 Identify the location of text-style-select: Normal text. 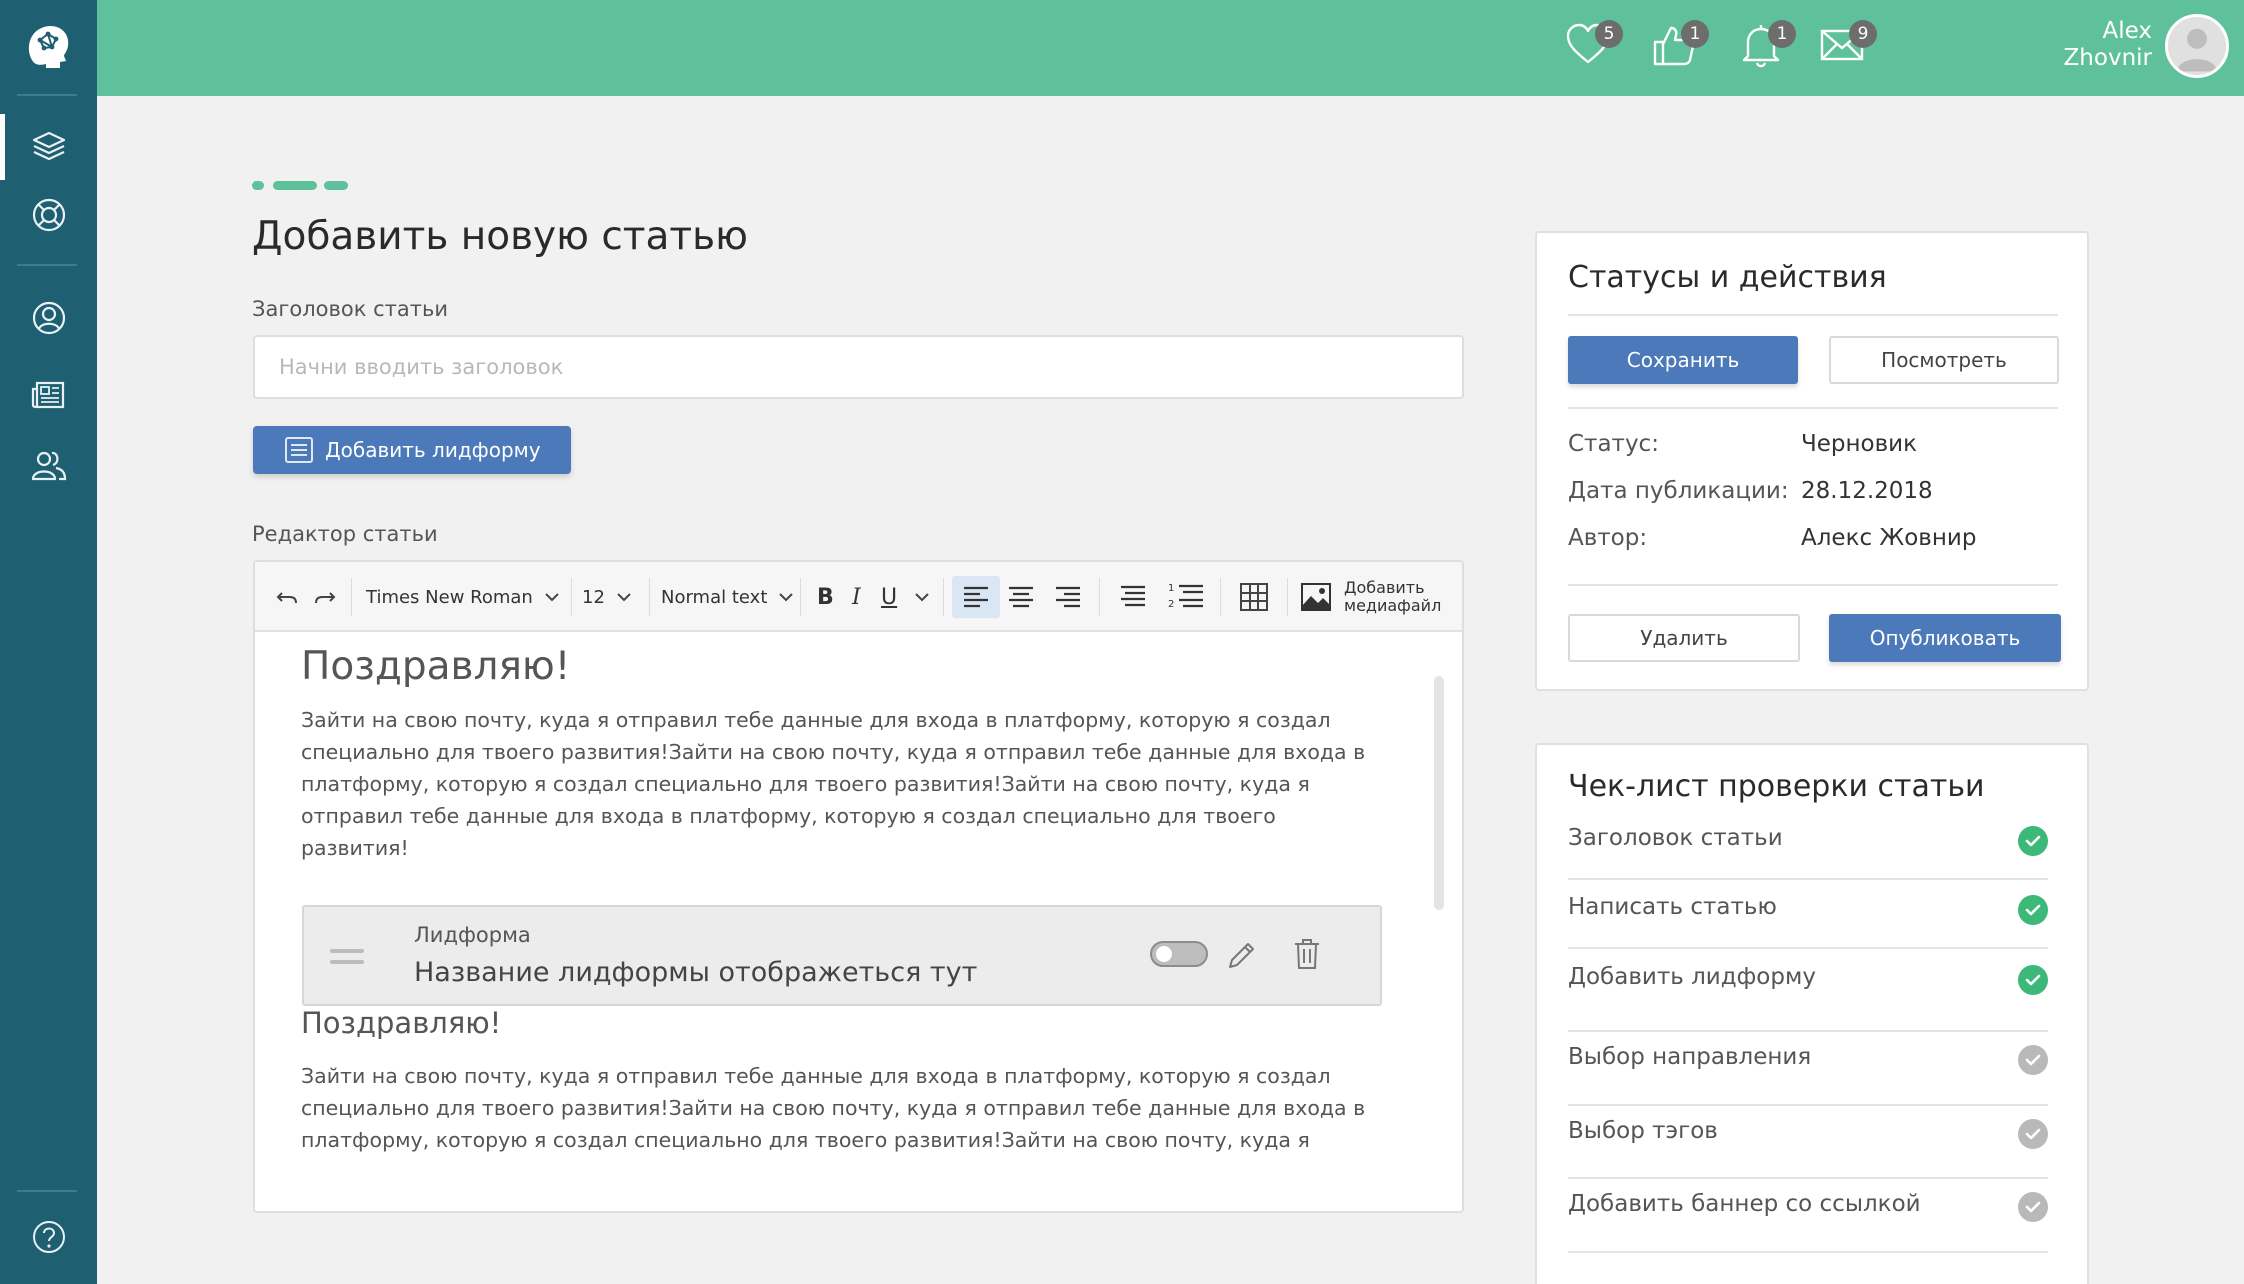
(727, 597).